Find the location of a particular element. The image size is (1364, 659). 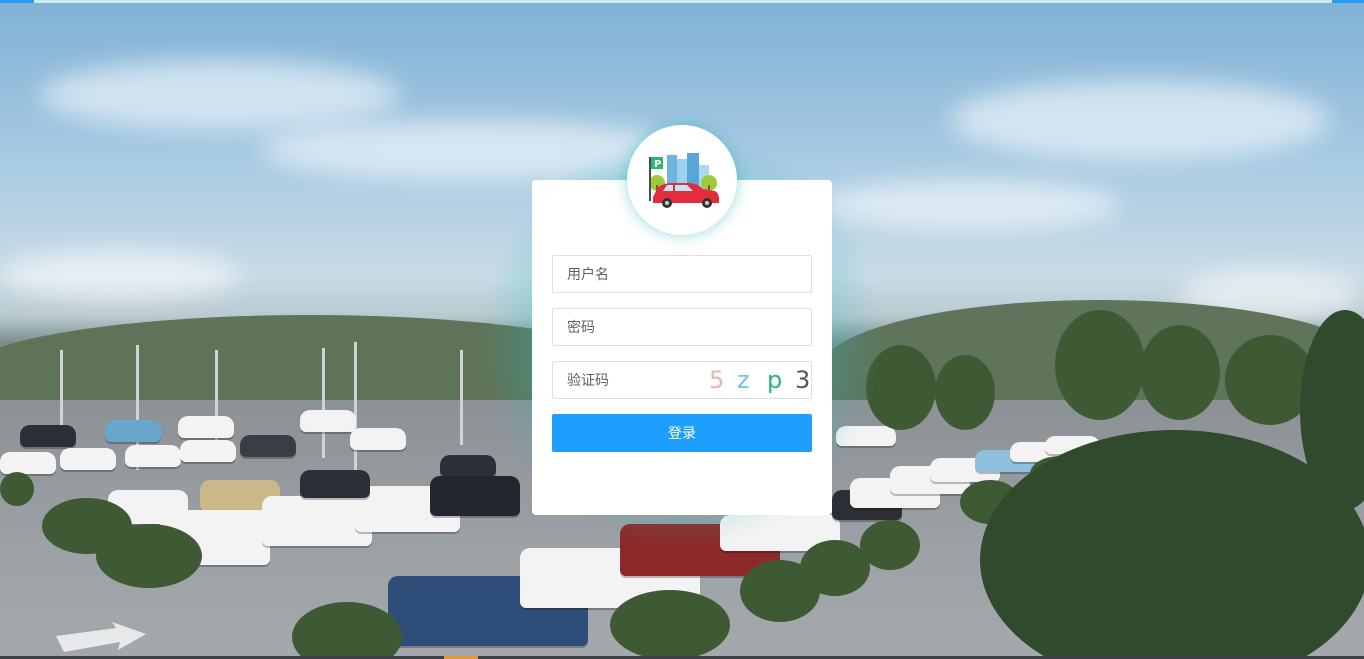

logo-avatar: P is located at coordinates (682, 180).